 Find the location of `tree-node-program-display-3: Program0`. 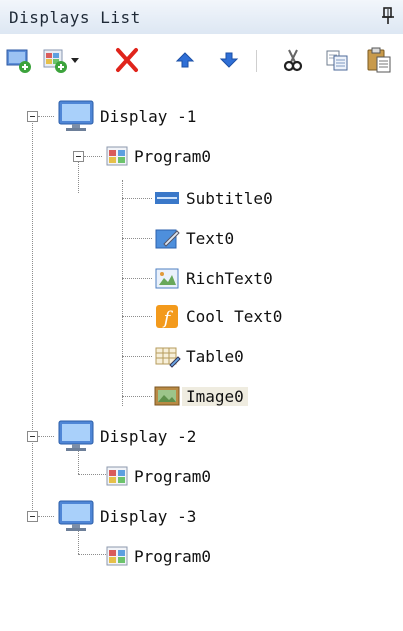

tree-node-program-display-3: Program0 is located at coordinates (159, 556).